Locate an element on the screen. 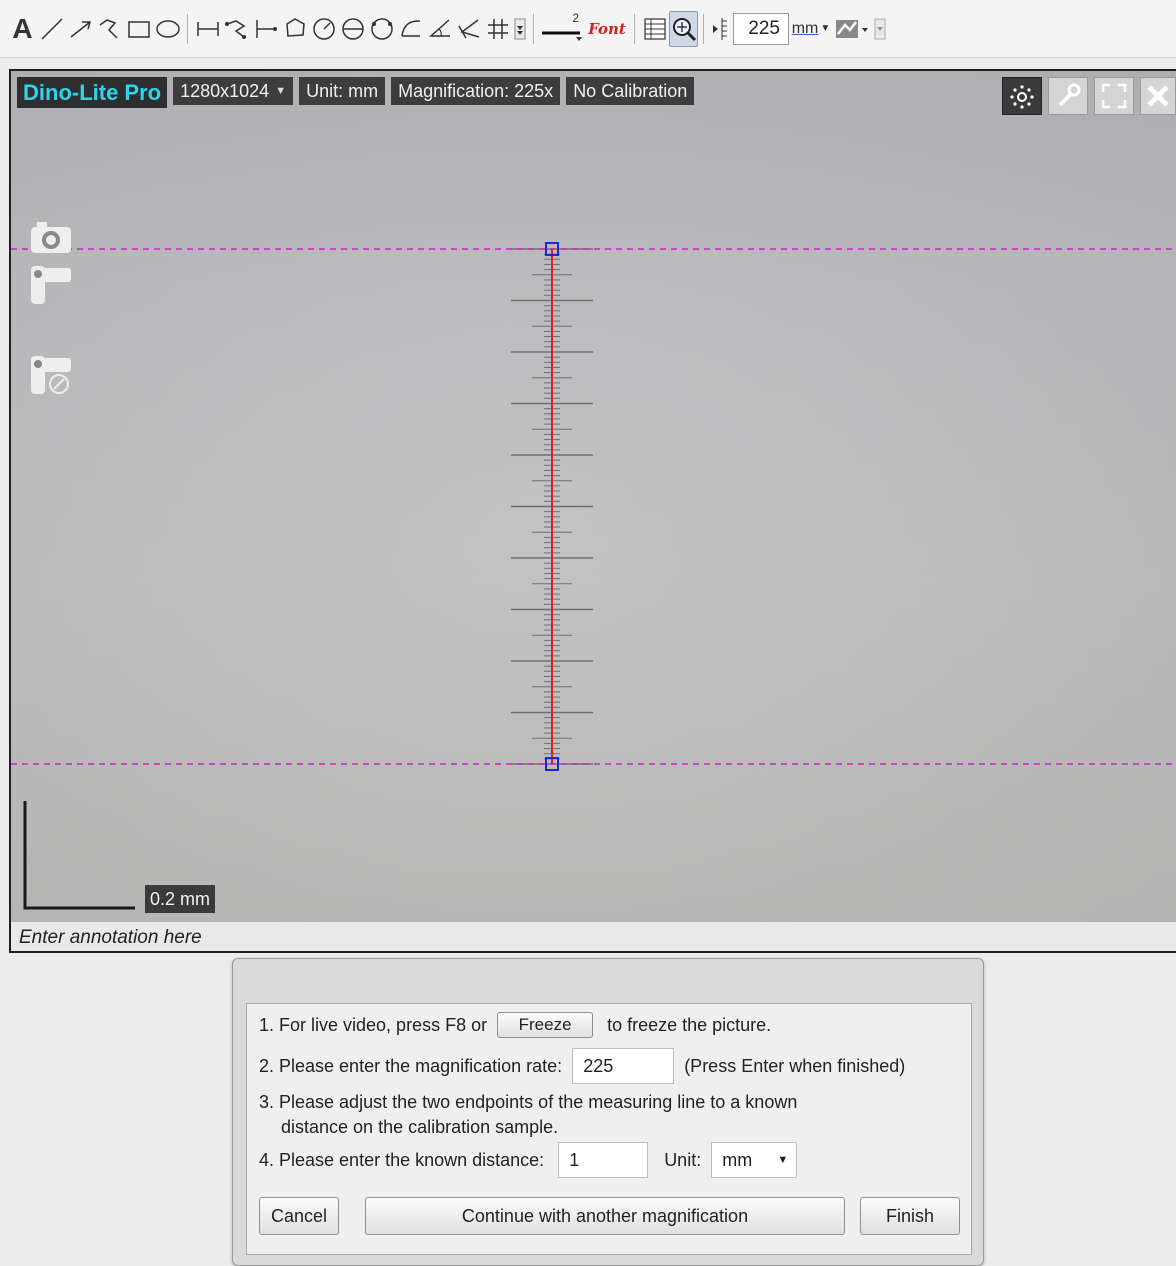 The image size is (1176, 1266). record-video-button is located at coordinates (51, 286).